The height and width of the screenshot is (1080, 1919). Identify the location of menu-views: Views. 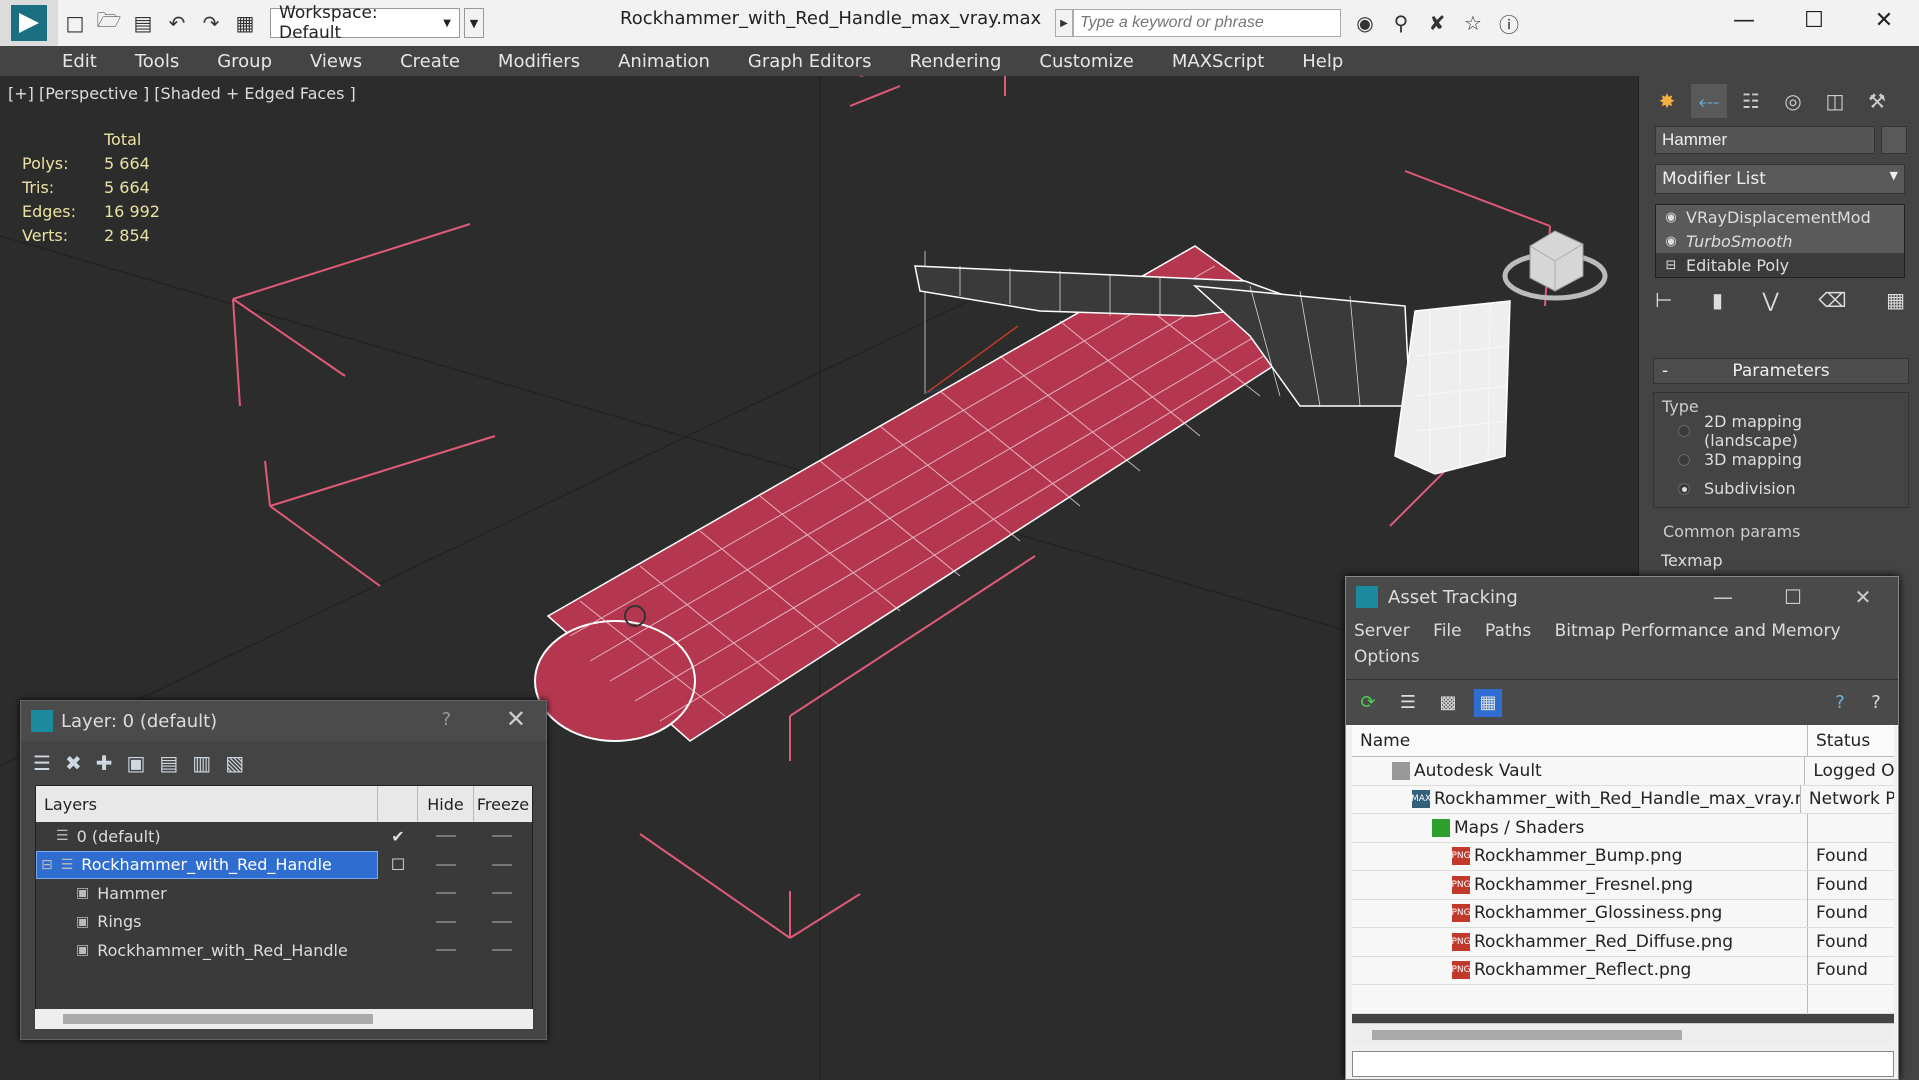
(336, 61).